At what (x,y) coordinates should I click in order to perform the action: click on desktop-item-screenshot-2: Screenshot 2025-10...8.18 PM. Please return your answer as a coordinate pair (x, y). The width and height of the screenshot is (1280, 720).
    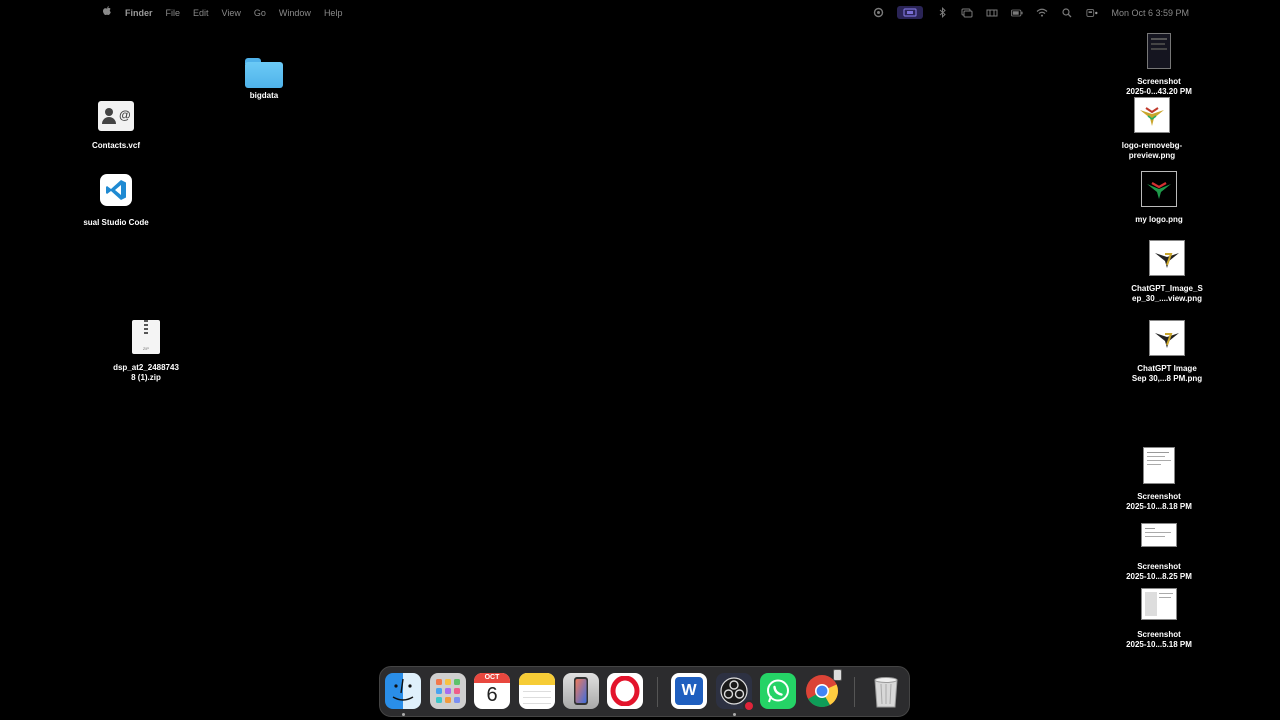
    Looking at the image, I should click on (1159, 479).